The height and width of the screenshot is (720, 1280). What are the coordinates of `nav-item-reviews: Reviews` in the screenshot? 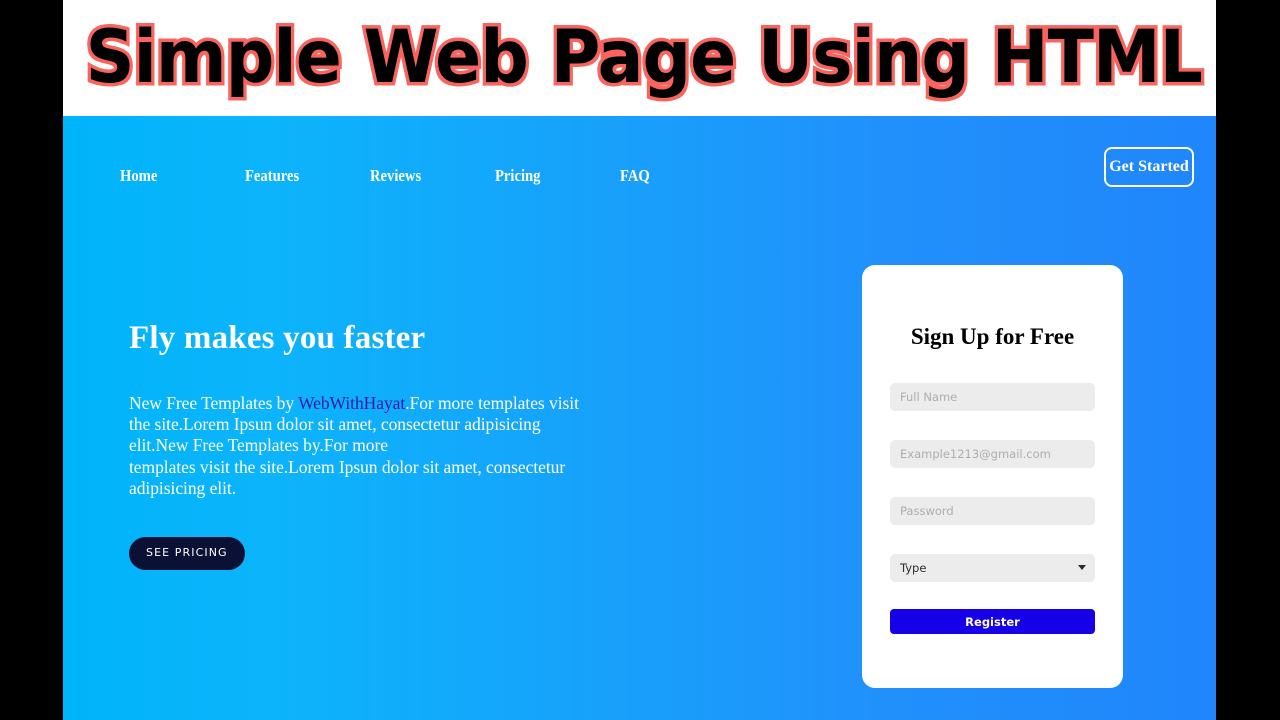 It's located at (432, 176).